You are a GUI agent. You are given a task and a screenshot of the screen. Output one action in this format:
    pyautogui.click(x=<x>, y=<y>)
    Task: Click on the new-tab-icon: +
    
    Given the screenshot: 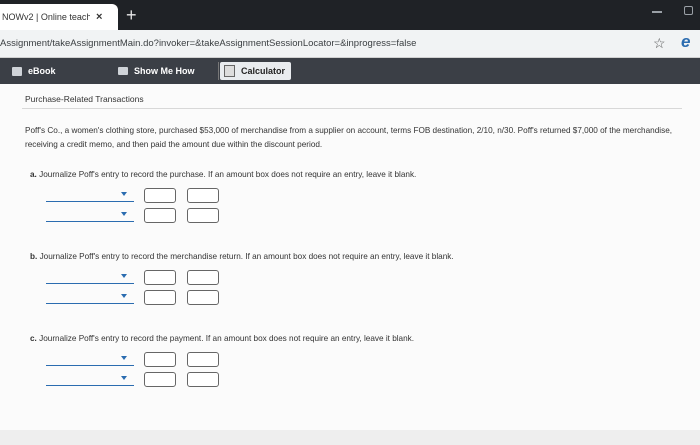 What is the action you would take?
    pyautogui.click(x=131, y=15)
    